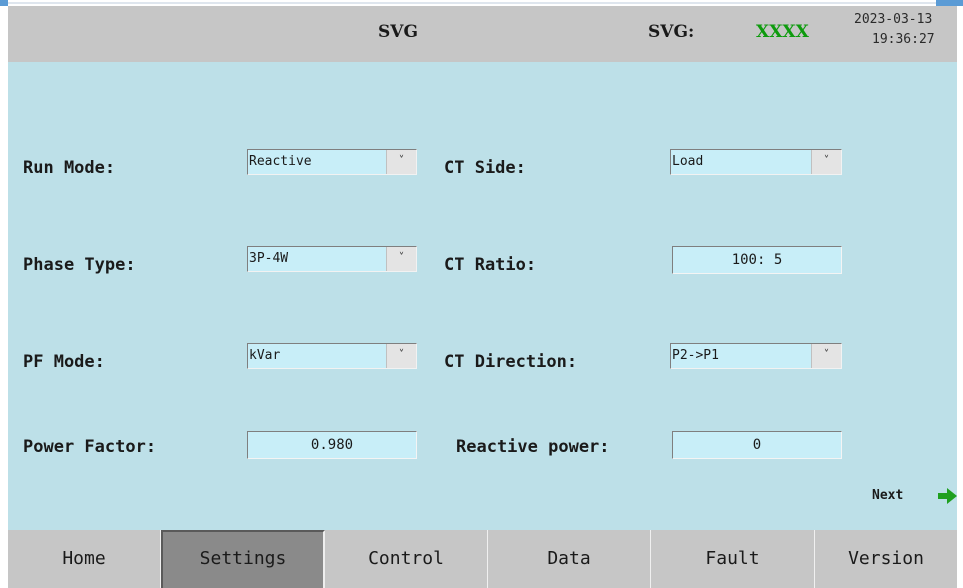  I want to click on tab-control: Control, so click(406, 559).